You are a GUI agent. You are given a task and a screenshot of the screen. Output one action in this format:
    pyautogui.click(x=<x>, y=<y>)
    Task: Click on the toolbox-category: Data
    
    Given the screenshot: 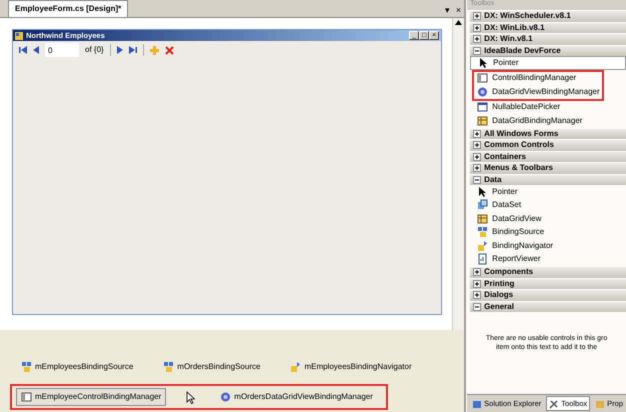 What is the action you would take?
    pyautogui.click(x=548, y=179)
    